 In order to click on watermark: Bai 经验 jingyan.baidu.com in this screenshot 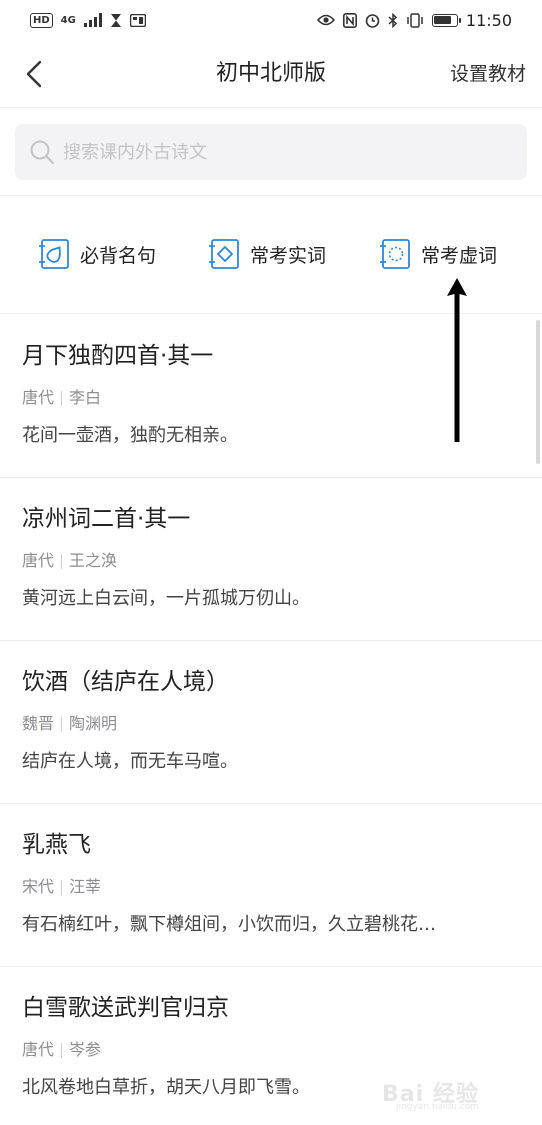, I will do `click(447, 1092)`.